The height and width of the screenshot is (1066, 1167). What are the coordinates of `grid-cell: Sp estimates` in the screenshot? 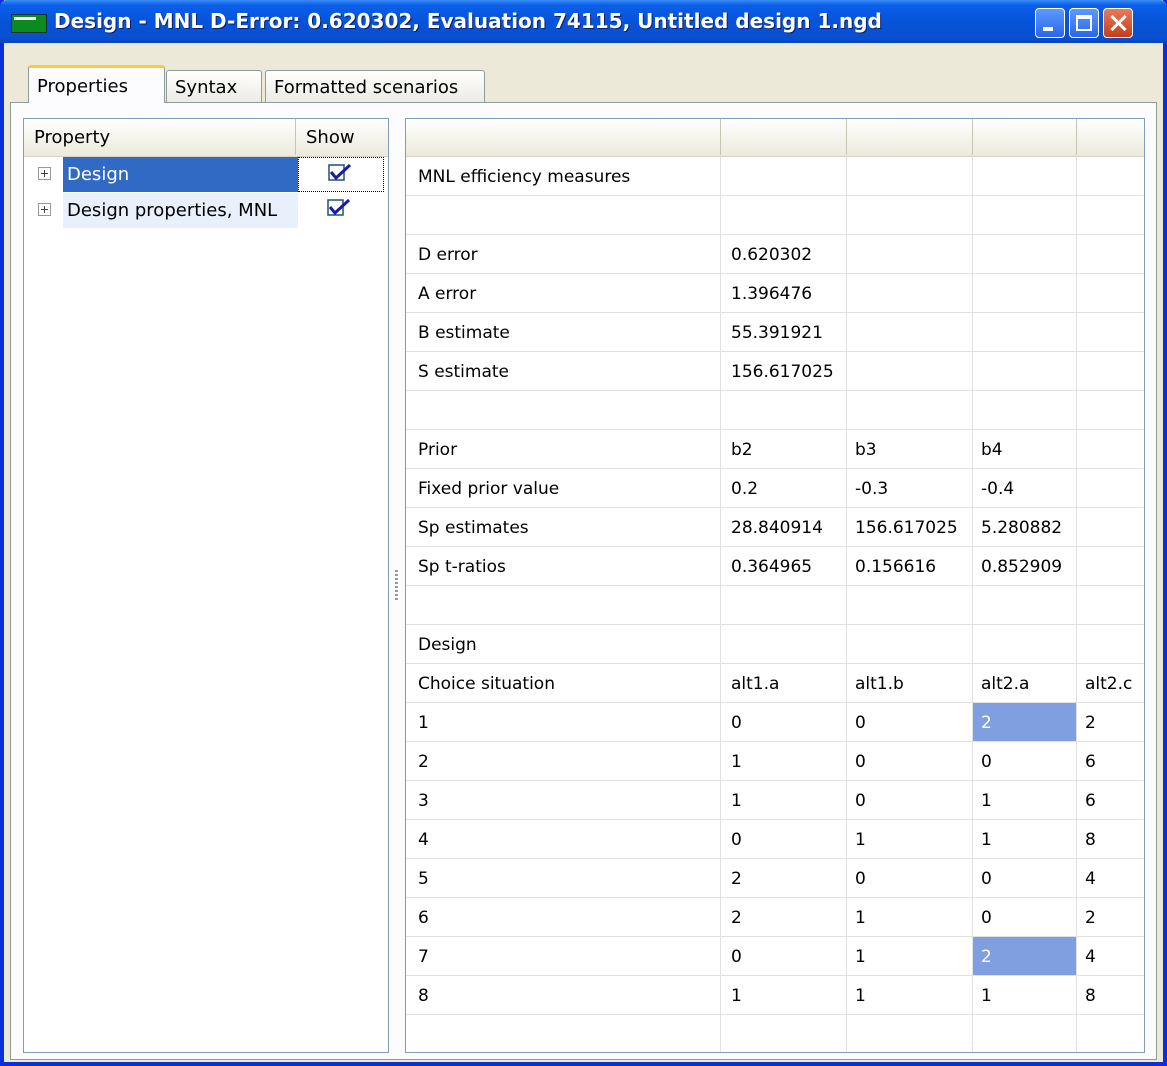 It's located at (563, 527).